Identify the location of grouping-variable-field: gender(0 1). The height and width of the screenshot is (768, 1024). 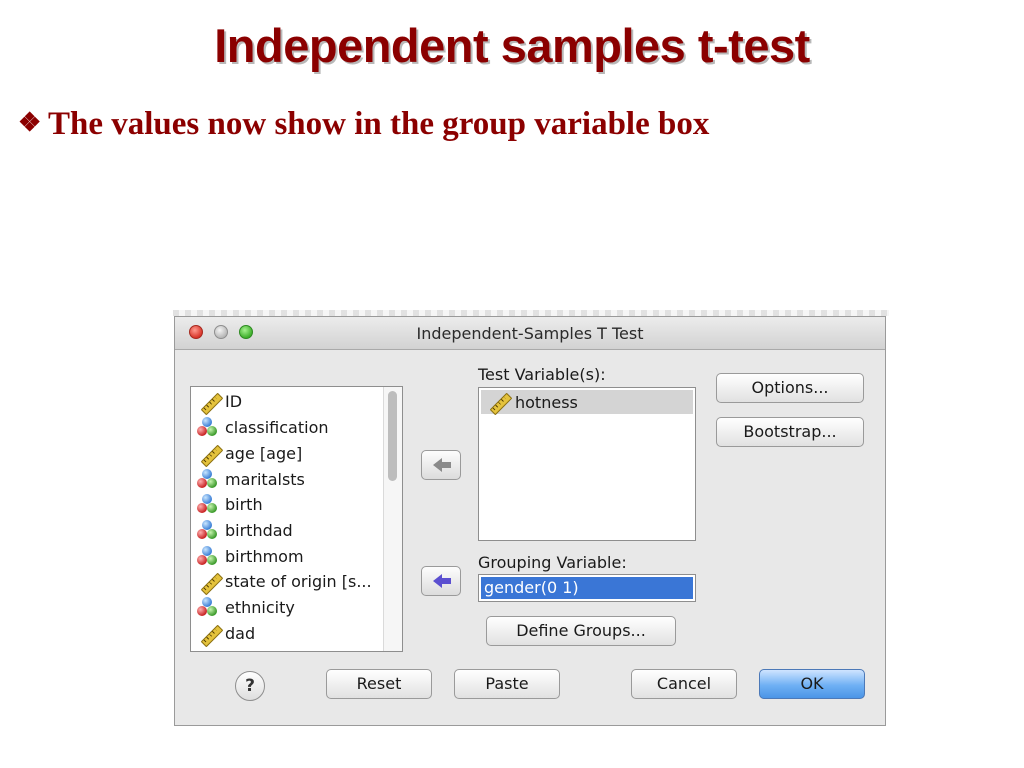
(587, 588).